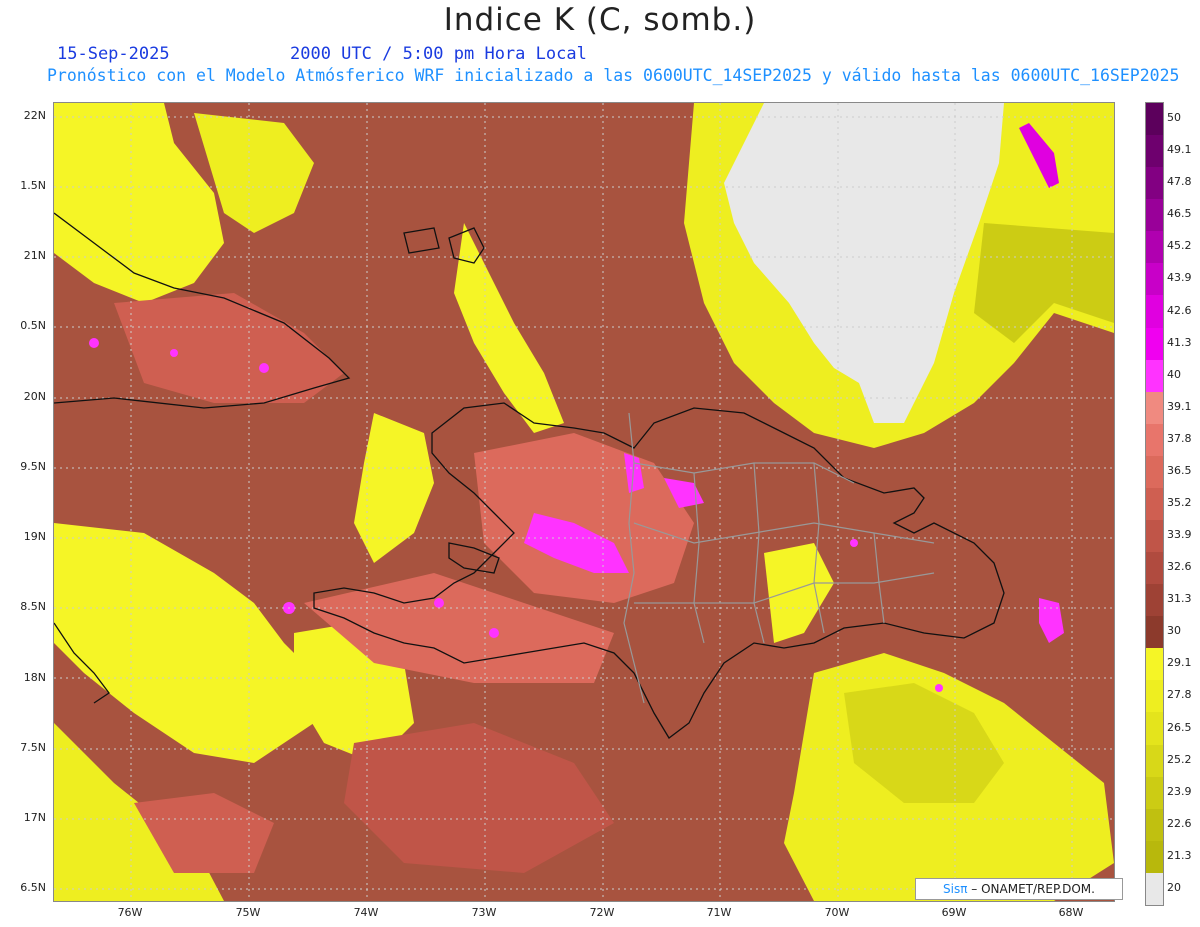 Image resolution: width=1200 pixels, height=927 pixels. What do you see at coordinates (1179, 567) in the screenshot?
I see `colorbar-label: 32.6` at bounding box center [1179, 567].